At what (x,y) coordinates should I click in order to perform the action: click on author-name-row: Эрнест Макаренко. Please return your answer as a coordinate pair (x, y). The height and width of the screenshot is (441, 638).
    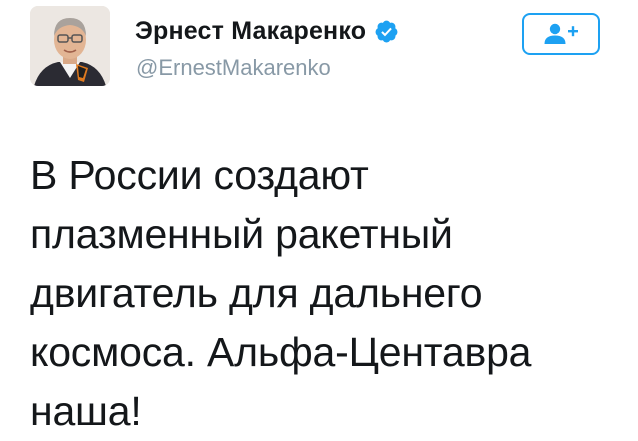
    Looking at the image, I should click on (267, 31).